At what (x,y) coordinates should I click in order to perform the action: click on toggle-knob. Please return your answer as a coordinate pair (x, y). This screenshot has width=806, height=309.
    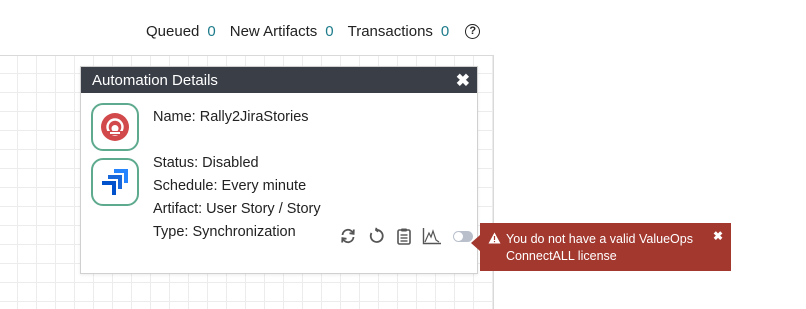
    Looking at the image, I should click on (458, 236).